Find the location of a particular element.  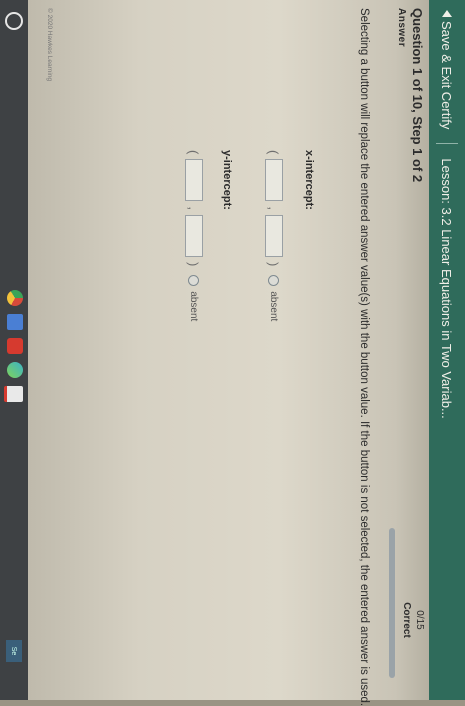

question-title: Question 1 of 10, Step 1 of 2 is located at coordinates (417, 95).